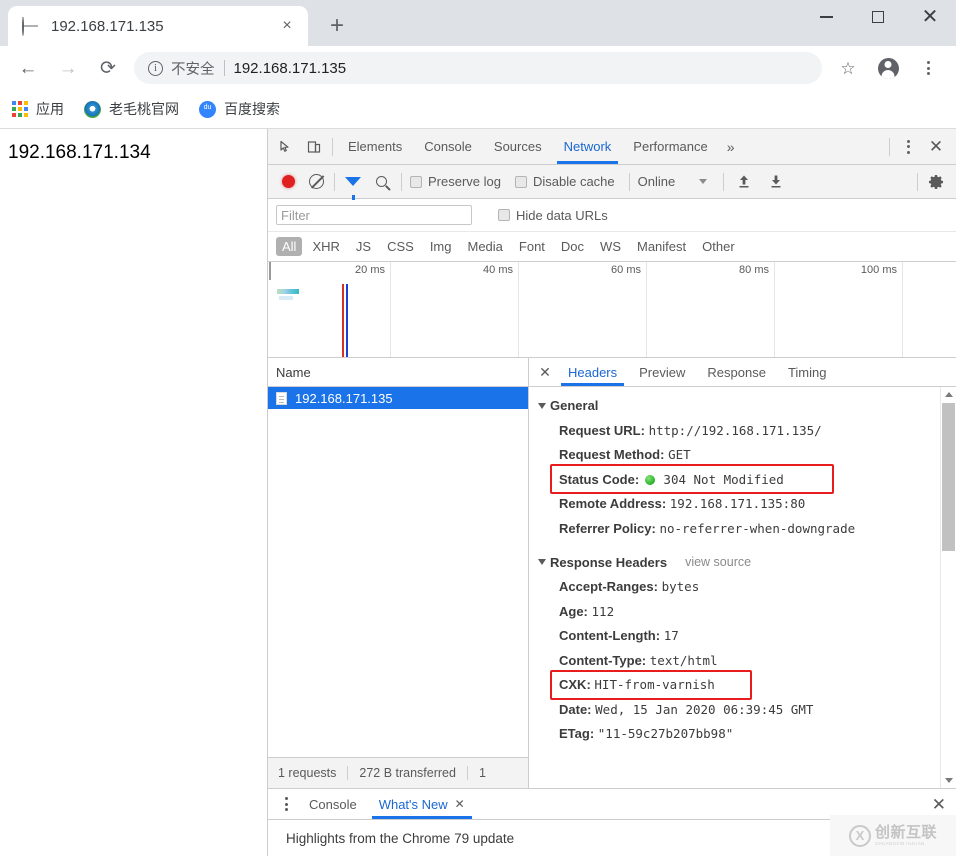 The width and height of the screenshot is (956, 856). Describe the element at coordinates (337, 26) in the screenshot. I see `new-tab-button: +` at that location.